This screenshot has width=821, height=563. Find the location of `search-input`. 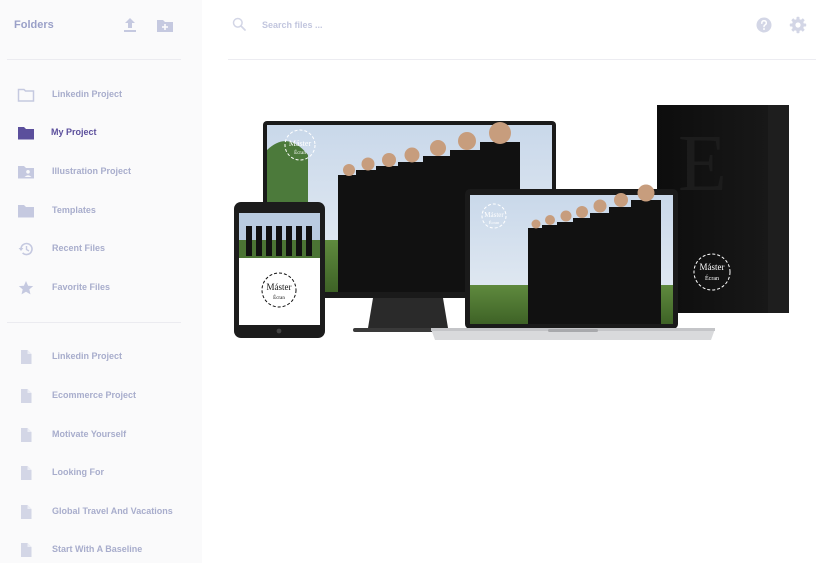

search-input is located at coordinates (392, 25).